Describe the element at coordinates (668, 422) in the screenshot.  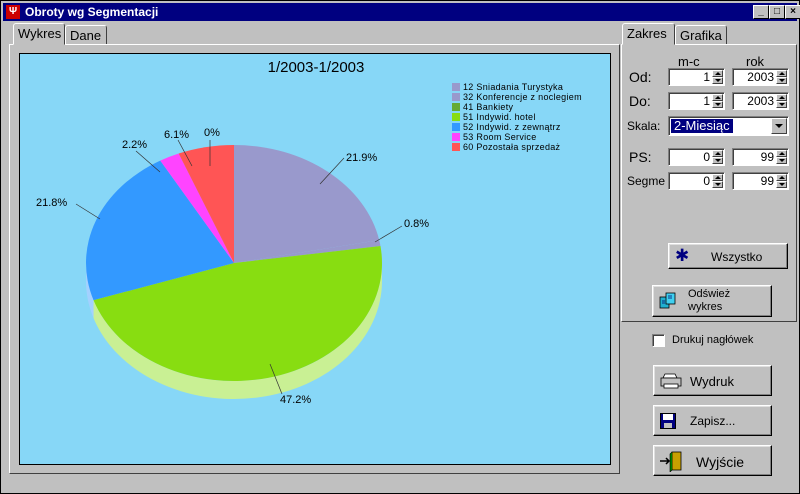
I see `floppy-disk-icon` at that location.